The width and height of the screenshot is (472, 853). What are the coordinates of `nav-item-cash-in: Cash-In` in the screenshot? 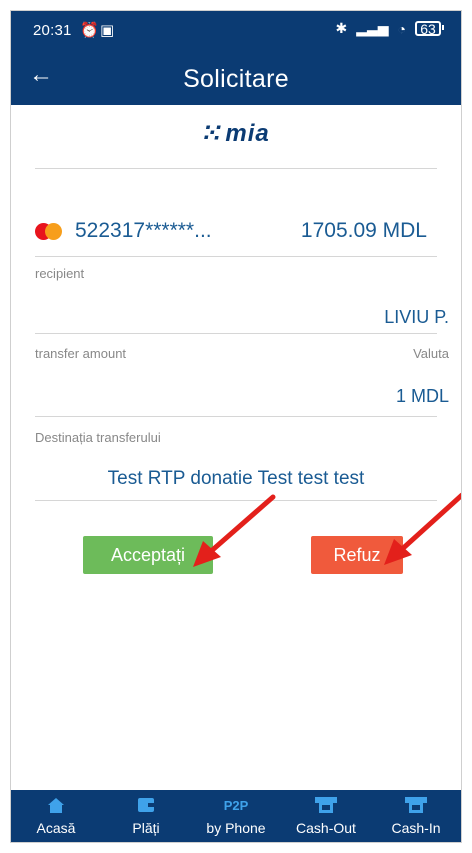 It's located at (416, 816).